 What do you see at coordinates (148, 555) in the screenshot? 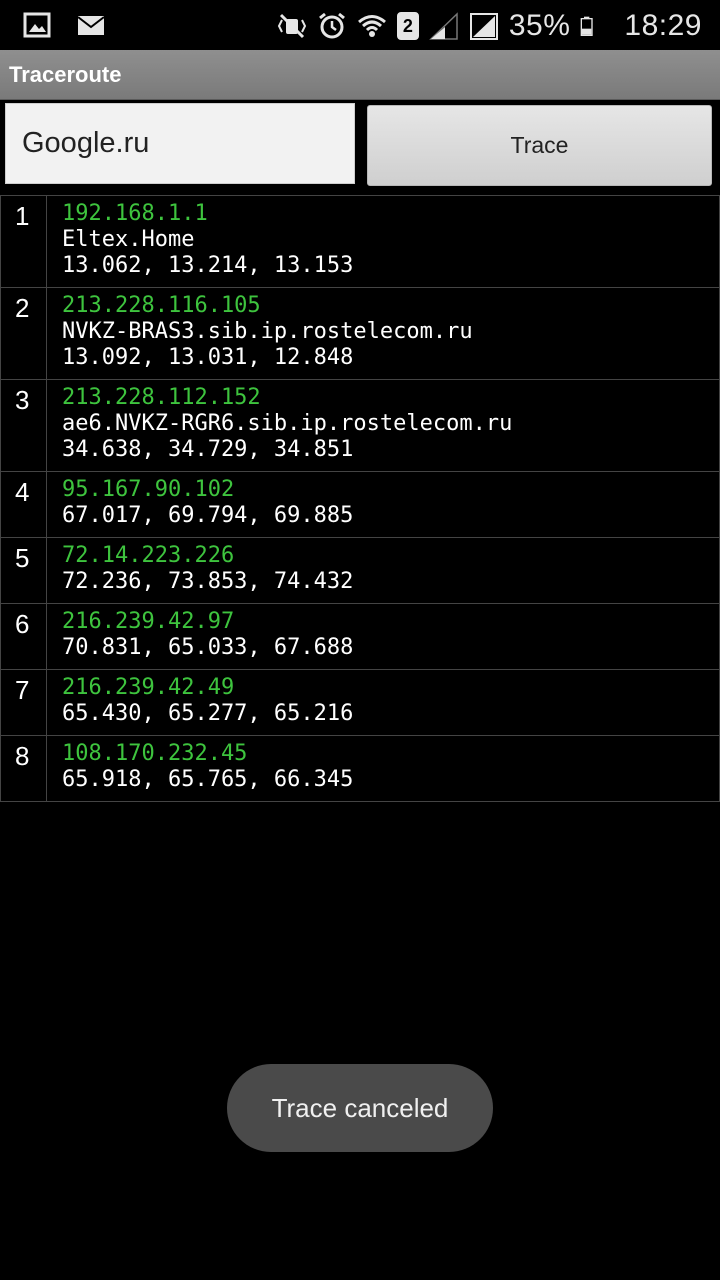
I see `hop-ip: 72.14.223.226` at bounding box center [148, 555].